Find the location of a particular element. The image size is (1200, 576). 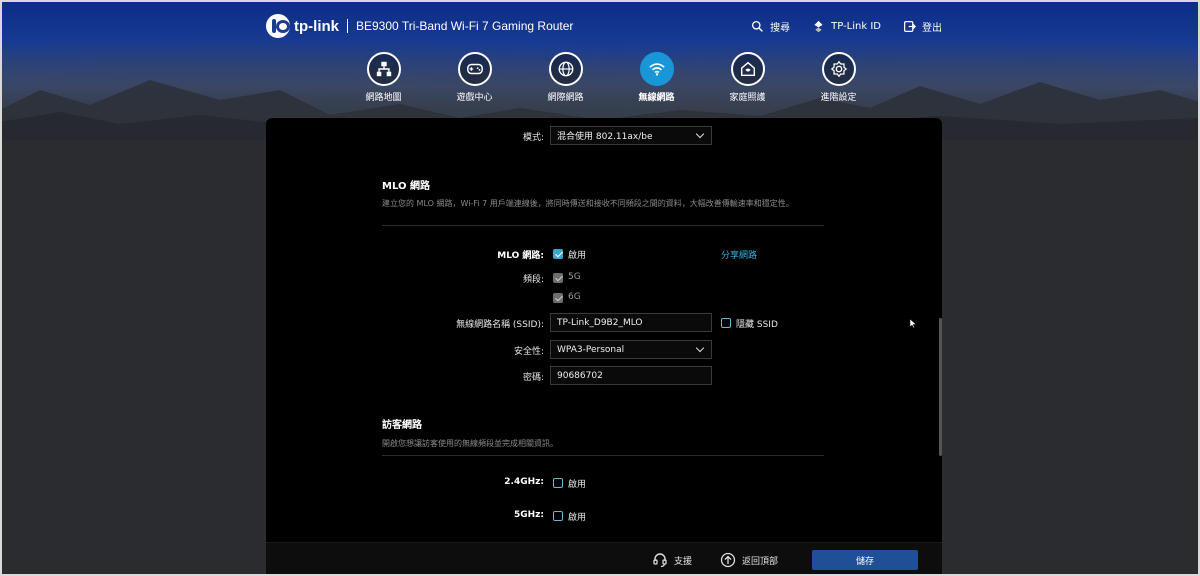

mlo-divider is located at coordinates (603, 225).